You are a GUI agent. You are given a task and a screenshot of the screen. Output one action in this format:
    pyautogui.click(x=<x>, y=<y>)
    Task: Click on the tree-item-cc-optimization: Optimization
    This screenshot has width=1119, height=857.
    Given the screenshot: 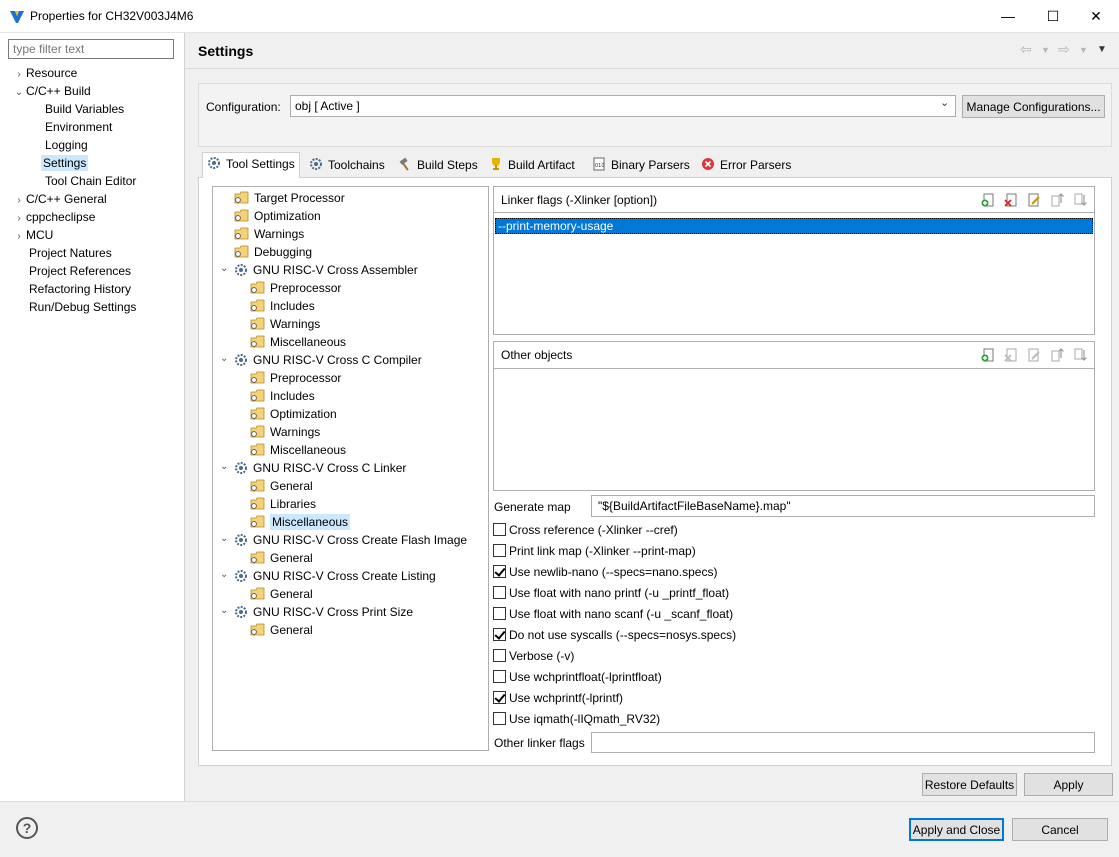 What is the action you would take?
    pyautogui.click(x=293, y=414)
    